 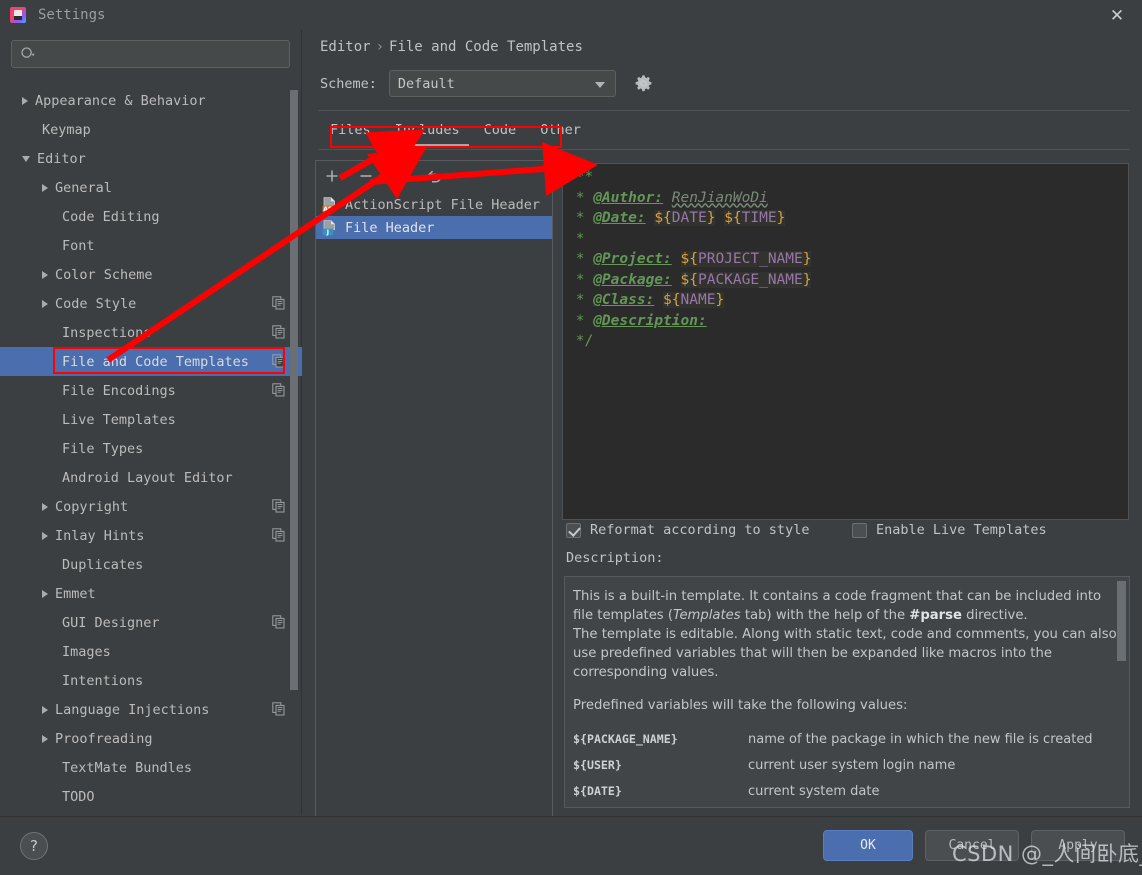 I want to click on sidebar-item-label: Proofreading, so click(x=104, y=738).